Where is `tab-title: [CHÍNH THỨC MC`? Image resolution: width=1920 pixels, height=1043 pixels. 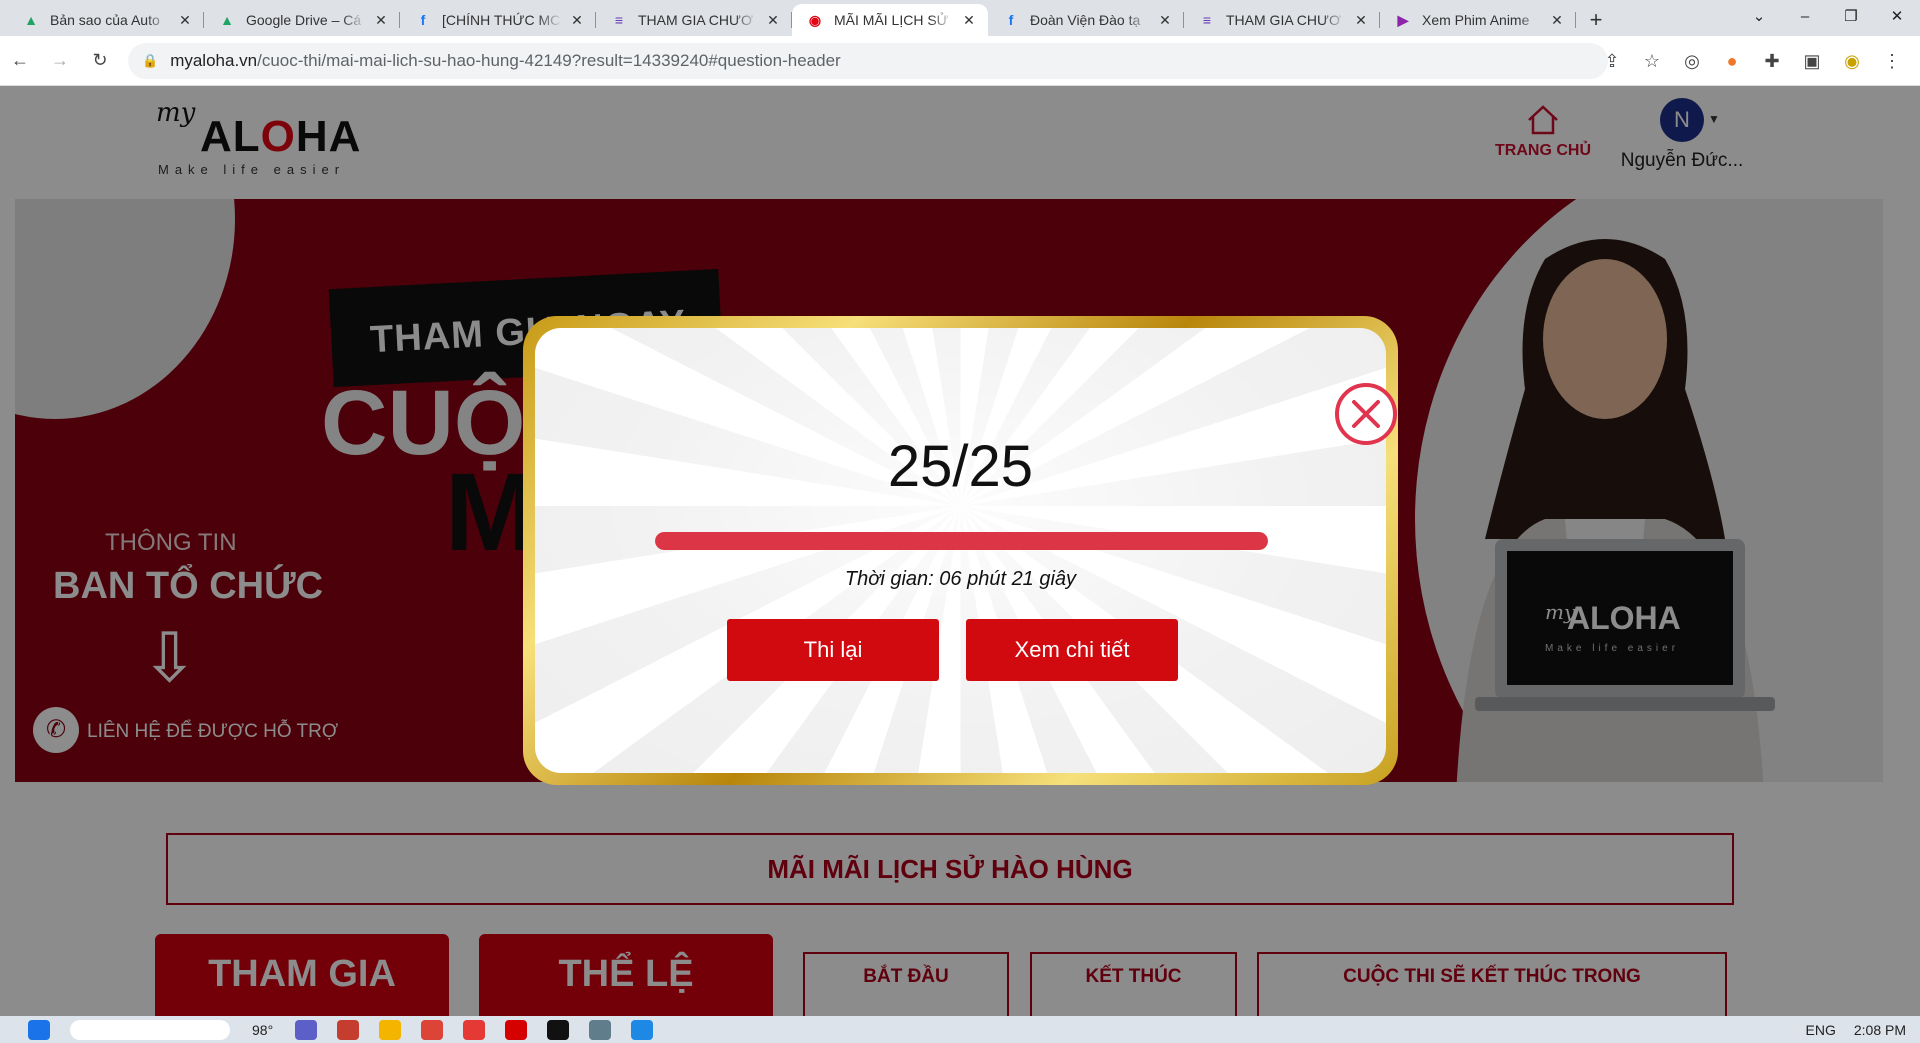 tab-title: [CHÍNH THỨC MC is located at coordinates (501, 20).